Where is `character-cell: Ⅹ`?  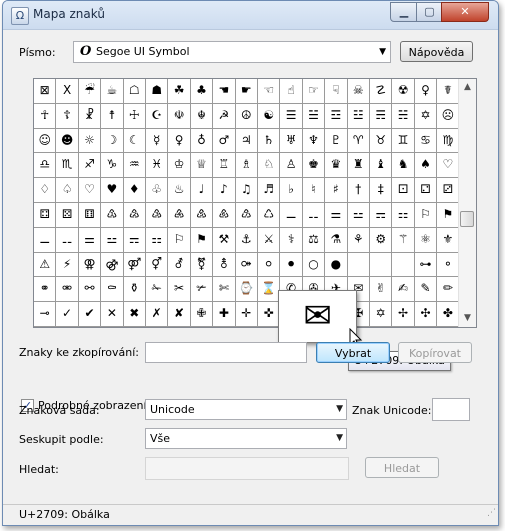 character-cell: Ⅹ is located at coordinates (67, 91).